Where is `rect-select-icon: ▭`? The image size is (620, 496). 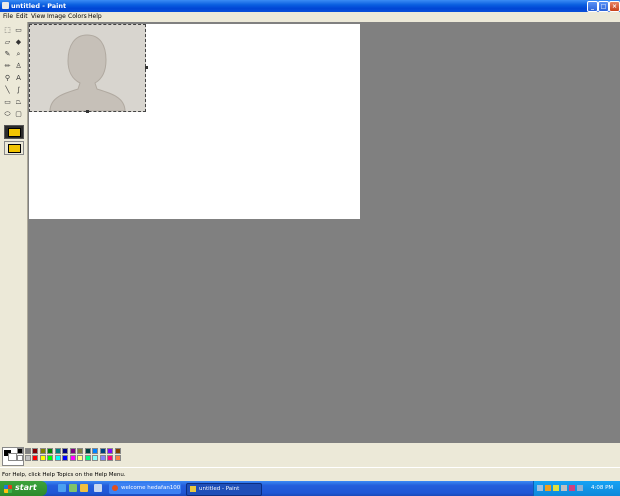 rect-select-icon: ▭ is located at coordinates (18, 30).